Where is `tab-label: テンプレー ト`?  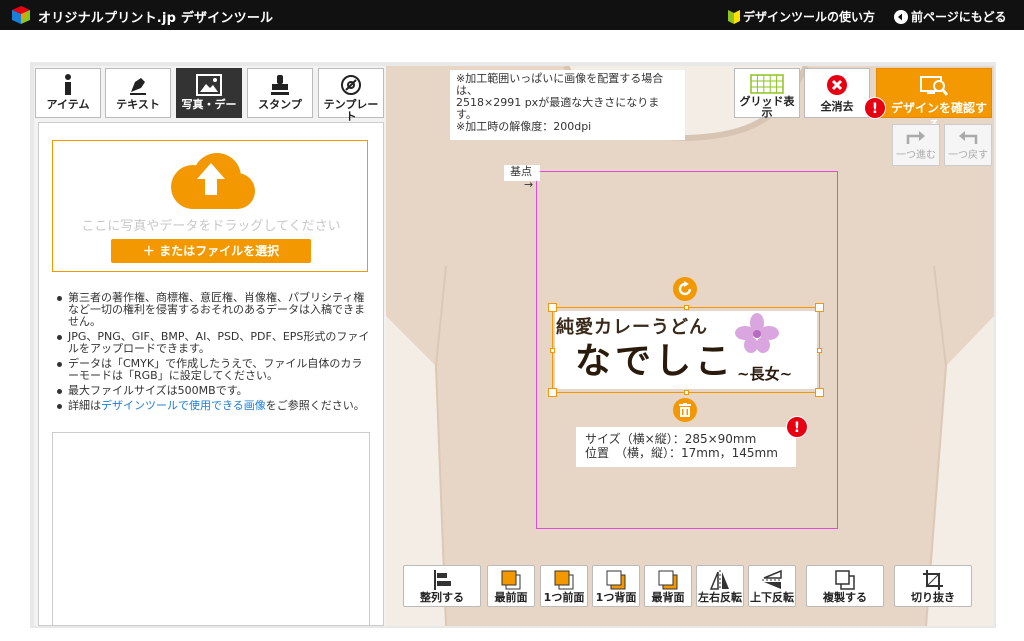
tab-label: テンプレー ト is located at coordinates (351, 110).